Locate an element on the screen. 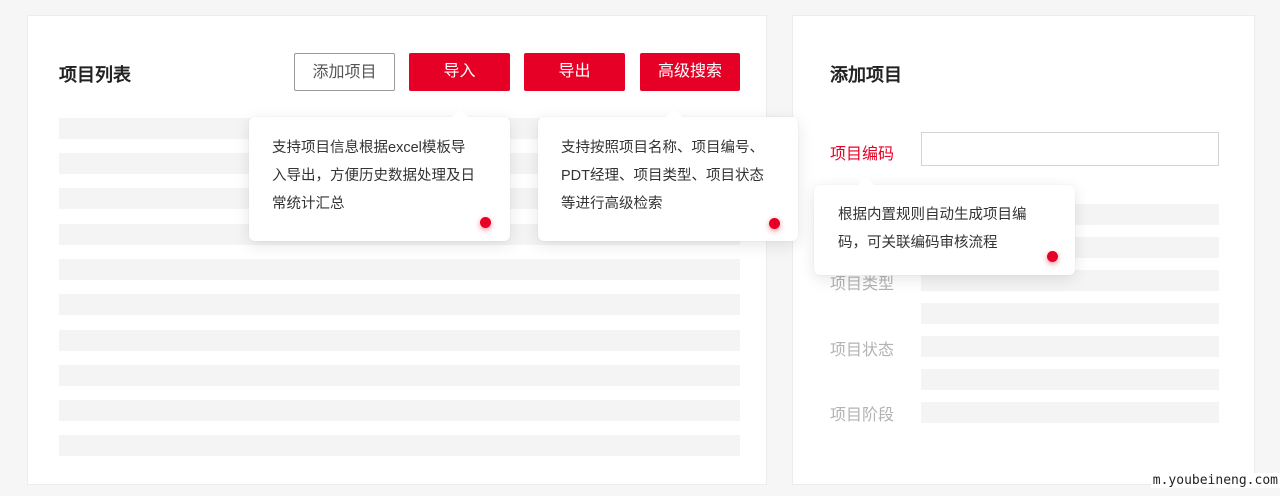 The image size is (1280, 496). project-status-field is located at coordinates (1070, 346).